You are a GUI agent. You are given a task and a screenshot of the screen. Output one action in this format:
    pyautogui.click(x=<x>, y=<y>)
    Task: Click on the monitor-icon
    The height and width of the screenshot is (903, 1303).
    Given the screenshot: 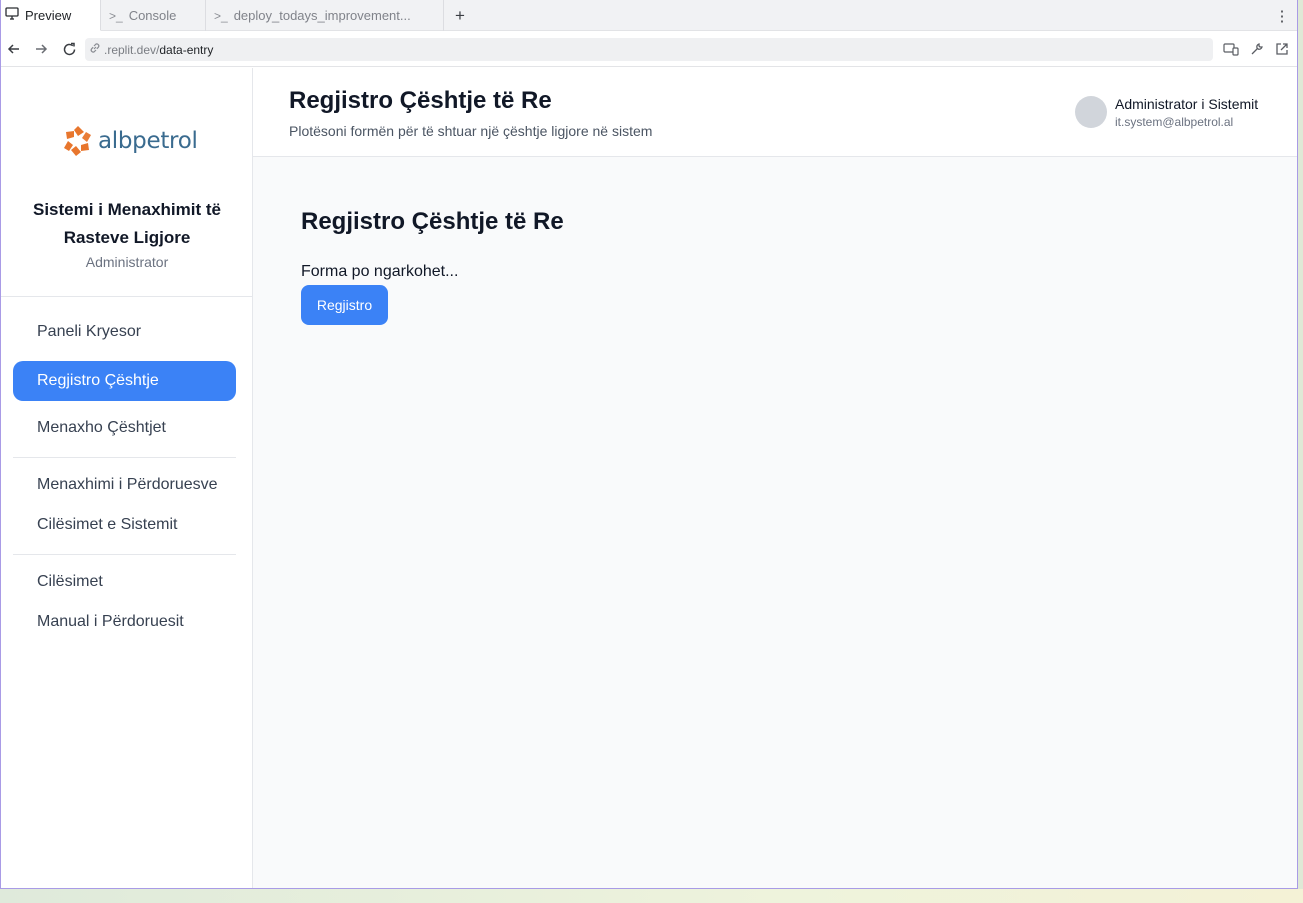 What is the action you would take?
    pyautogui.click(x=12, y=15)
    